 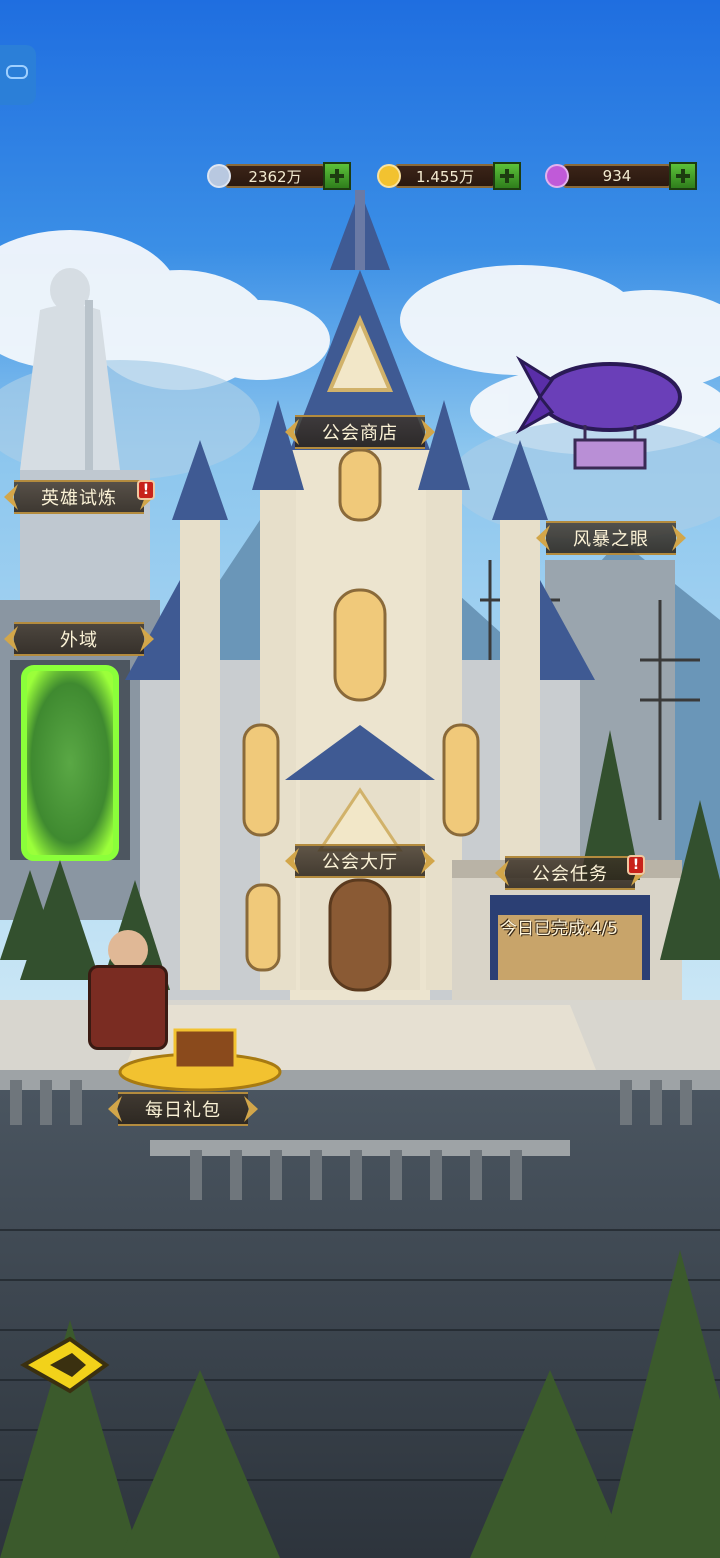 I want to click on guild-task-label: 公会任务, so click(x=570, y=874).